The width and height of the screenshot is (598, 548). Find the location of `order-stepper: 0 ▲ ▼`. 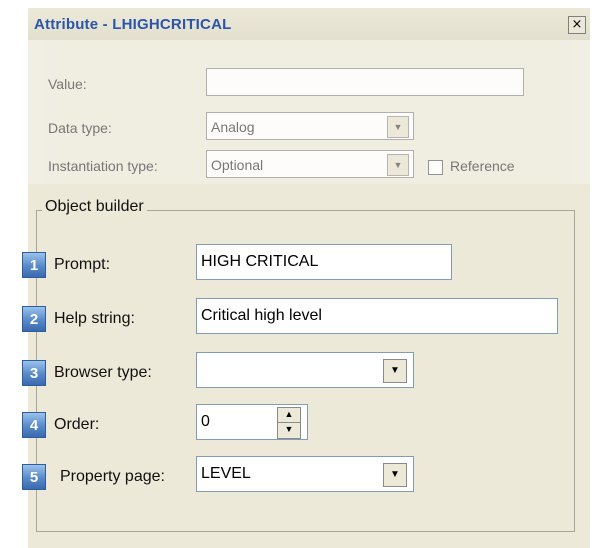

order-stepper: 0 ▲ ▼ is located at coordinates (252, 422).